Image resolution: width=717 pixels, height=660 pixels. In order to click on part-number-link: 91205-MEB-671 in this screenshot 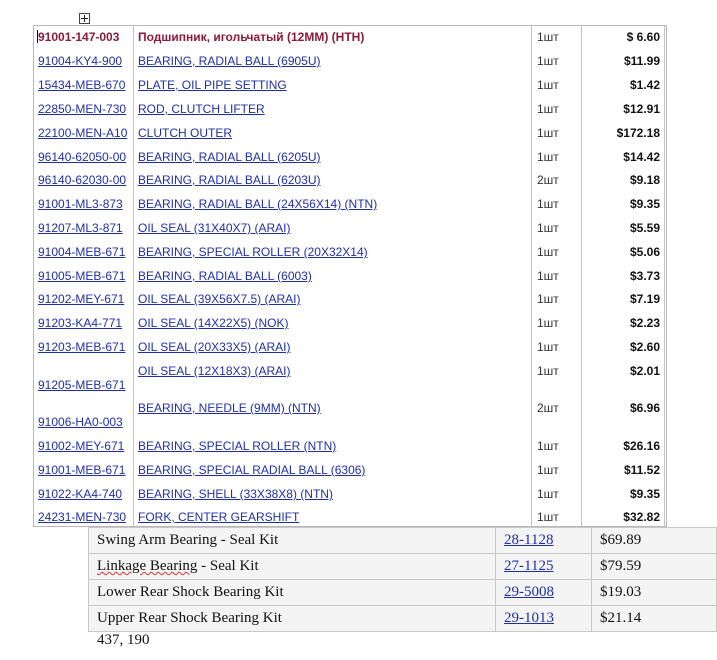, I will do `click(81, 385)`.